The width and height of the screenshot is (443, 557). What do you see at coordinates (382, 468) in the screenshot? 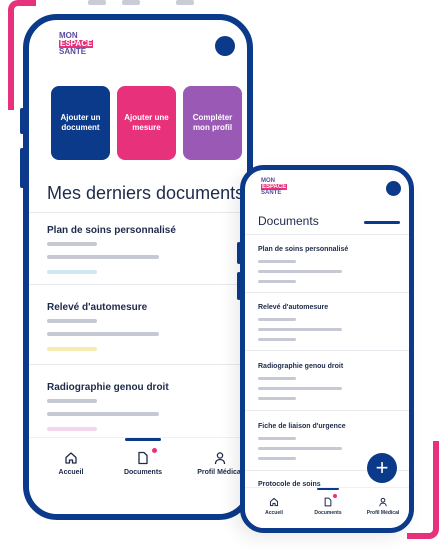
I see `add-fab-button: +` at bounding box center [382, 468].